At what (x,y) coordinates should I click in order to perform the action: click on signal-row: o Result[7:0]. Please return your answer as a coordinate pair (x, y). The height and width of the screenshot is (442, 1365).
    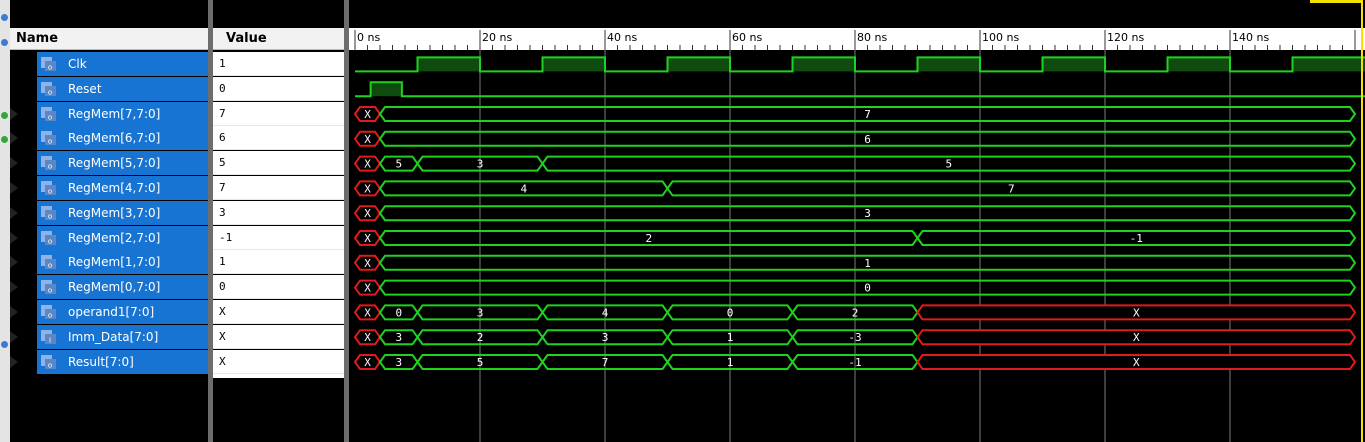
    Looking at the image, I should click on (109, 361).